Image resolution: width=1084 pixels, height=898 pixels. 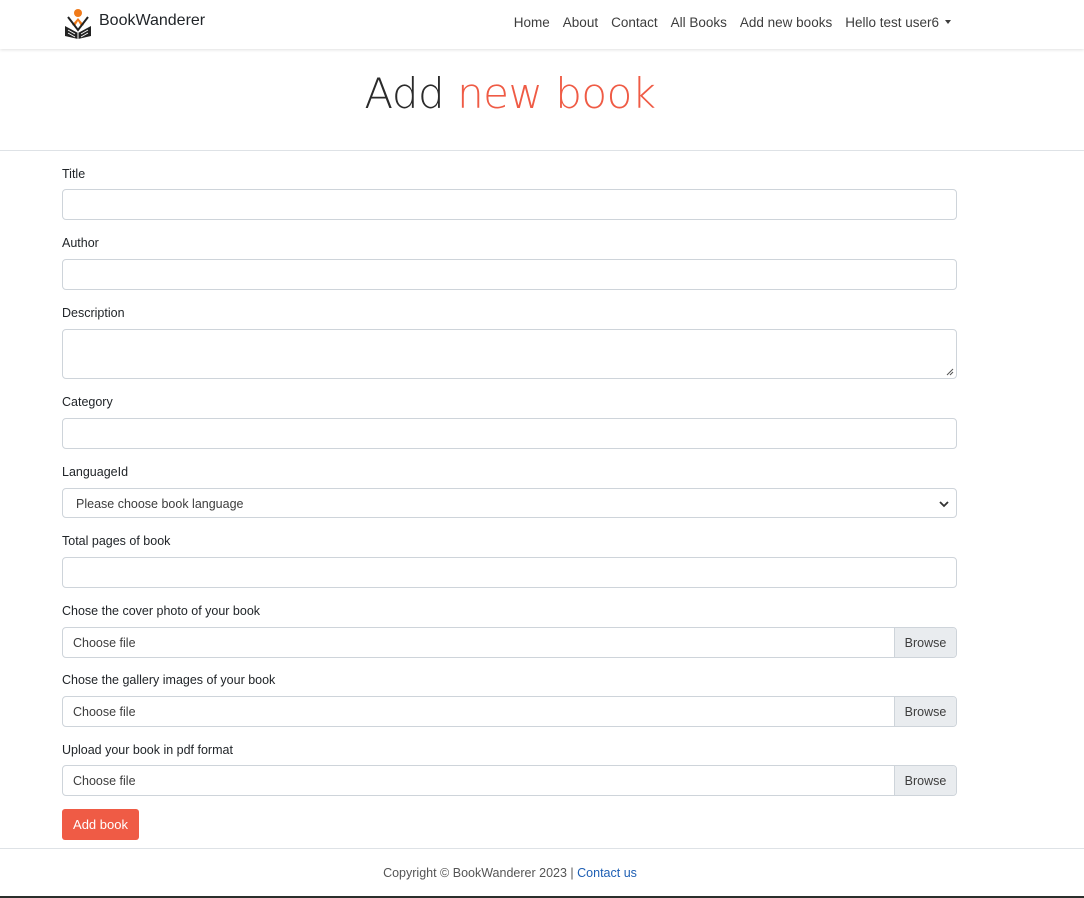 I want to click on category-input, so click(x=509, y=433).